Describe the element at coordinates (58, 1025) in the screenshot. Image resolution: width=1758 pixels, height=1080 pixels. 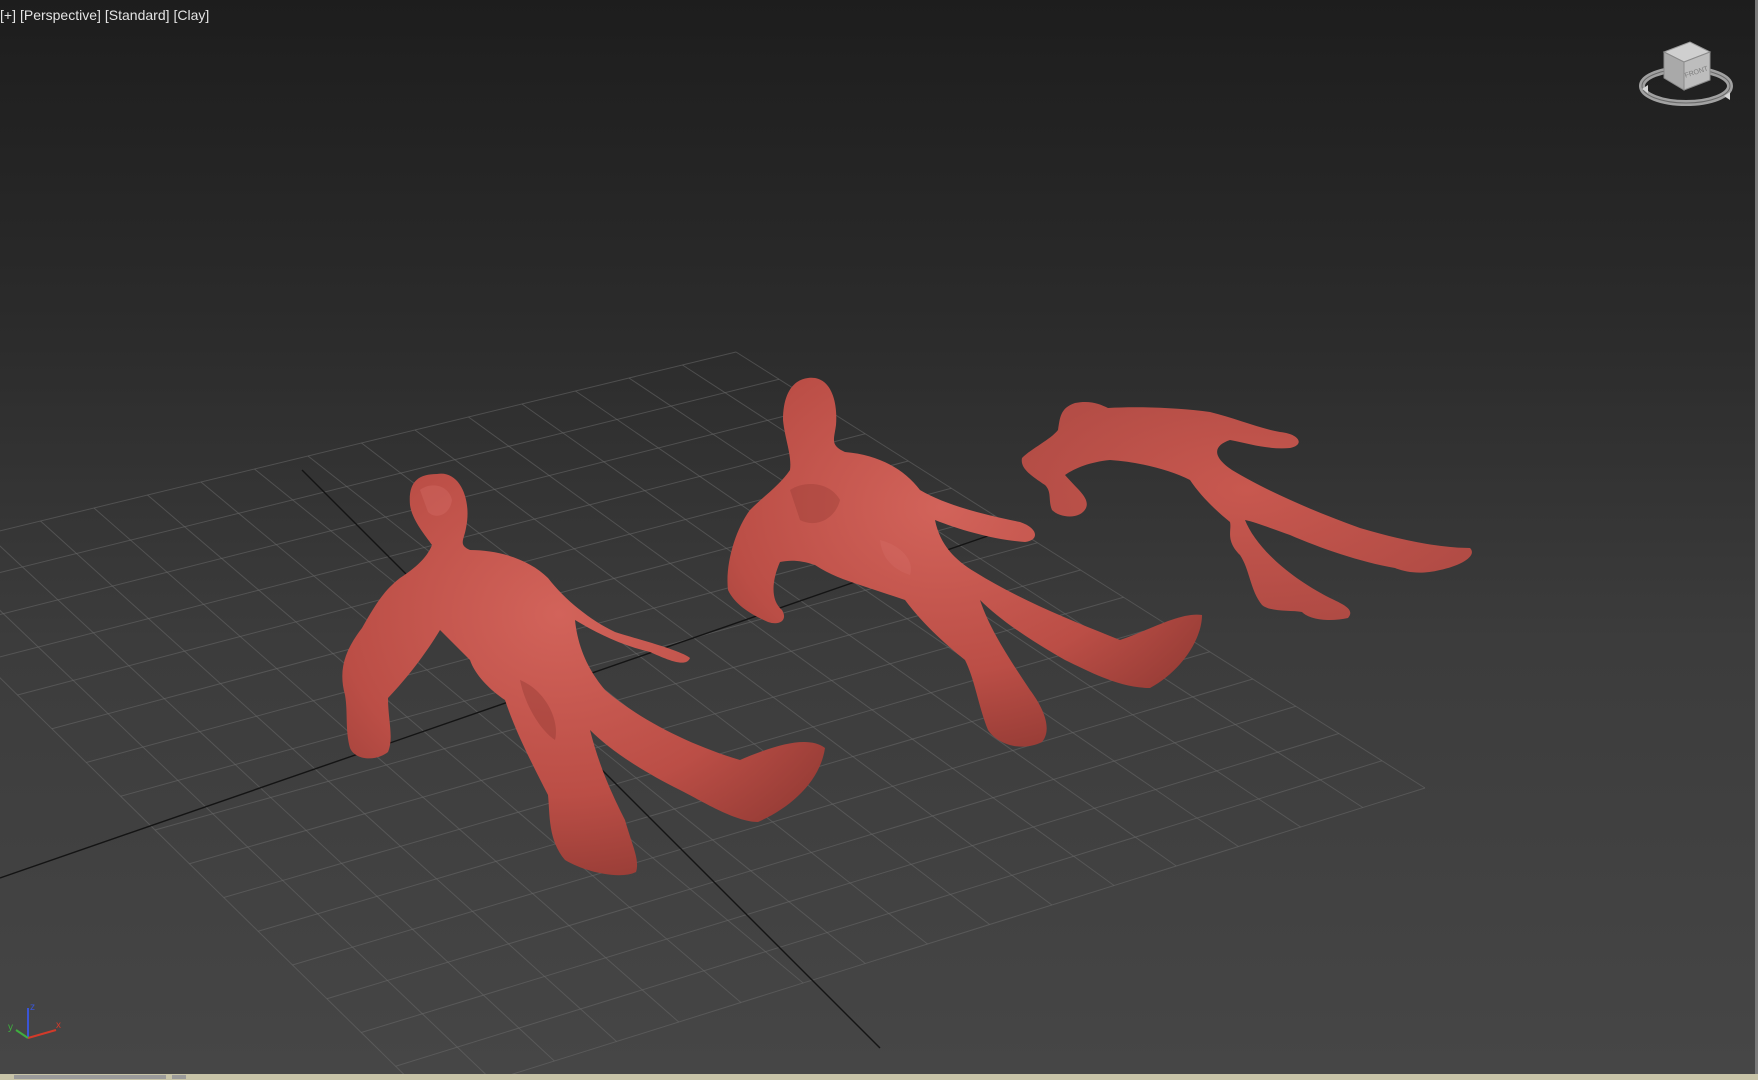
I see `axis-x-label: x` at that location.